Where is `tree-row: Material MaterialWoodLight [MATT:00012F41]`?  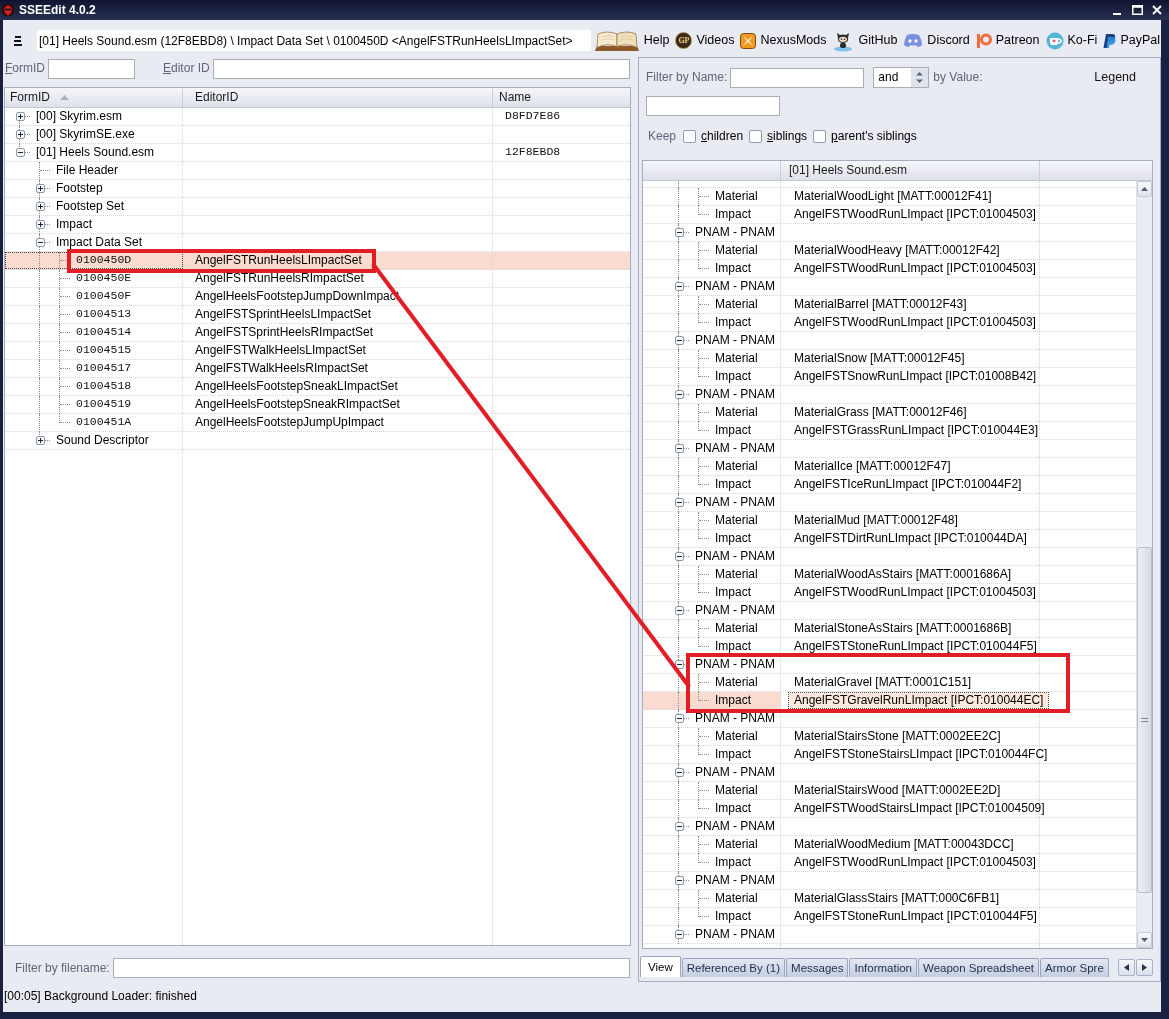 tree-row: Material MaterialWoodLight [MATT:00012F41] is located at coordinates (889, 197).